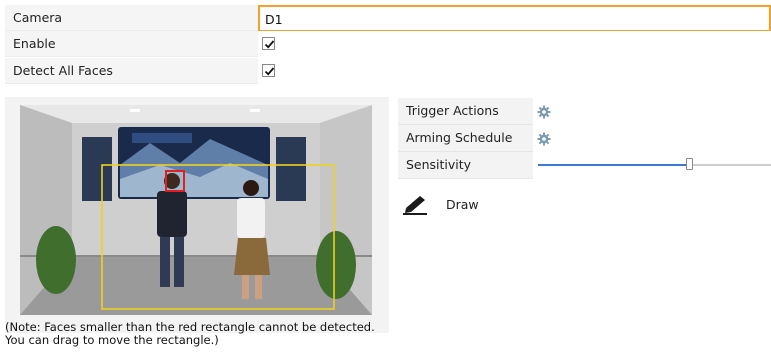 Image resolution: width=771 pixels, height=363 pixels. I want to click on camera-field: D1, so click(514, 18).